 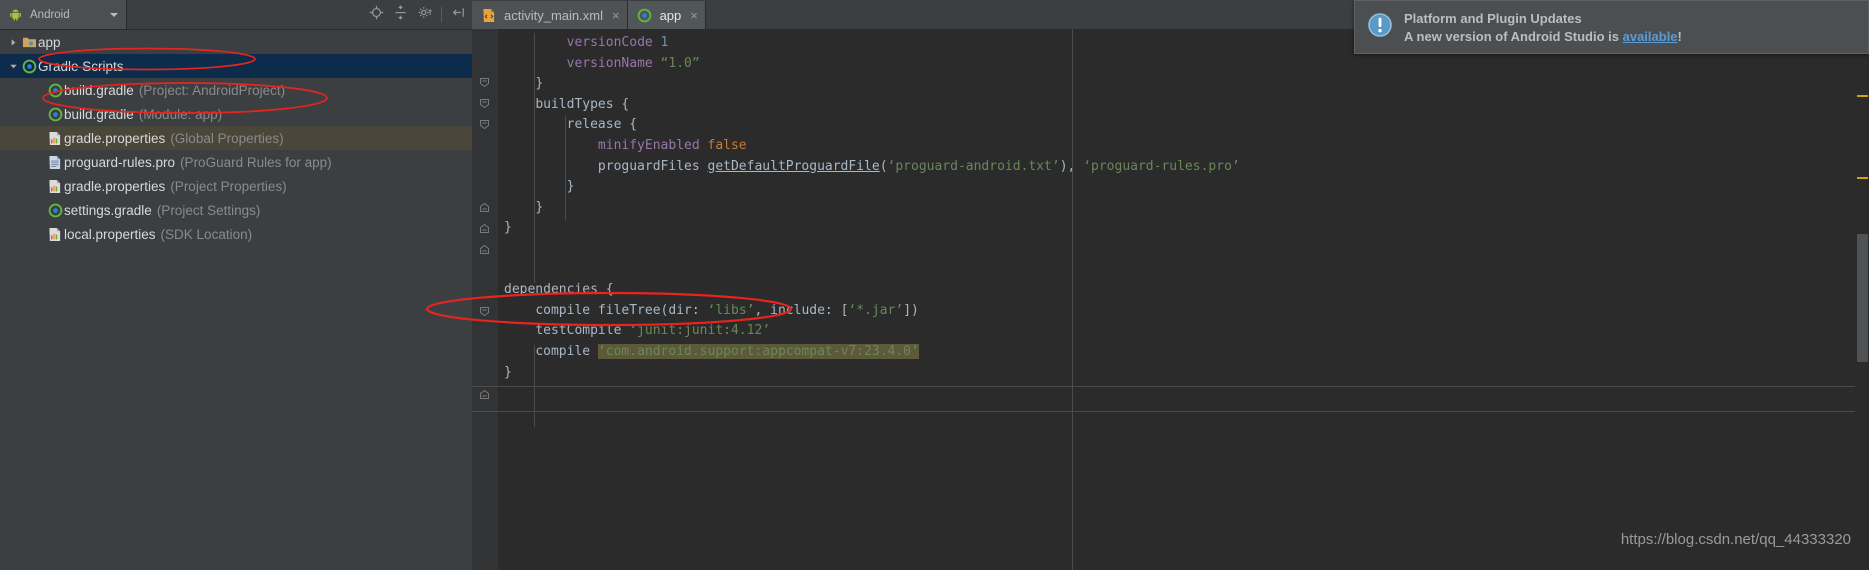 What do you see at coordinates (1072, 299) in the screenshot?
I see `editor-vertical-divider` at bounding box center [1072, 299].